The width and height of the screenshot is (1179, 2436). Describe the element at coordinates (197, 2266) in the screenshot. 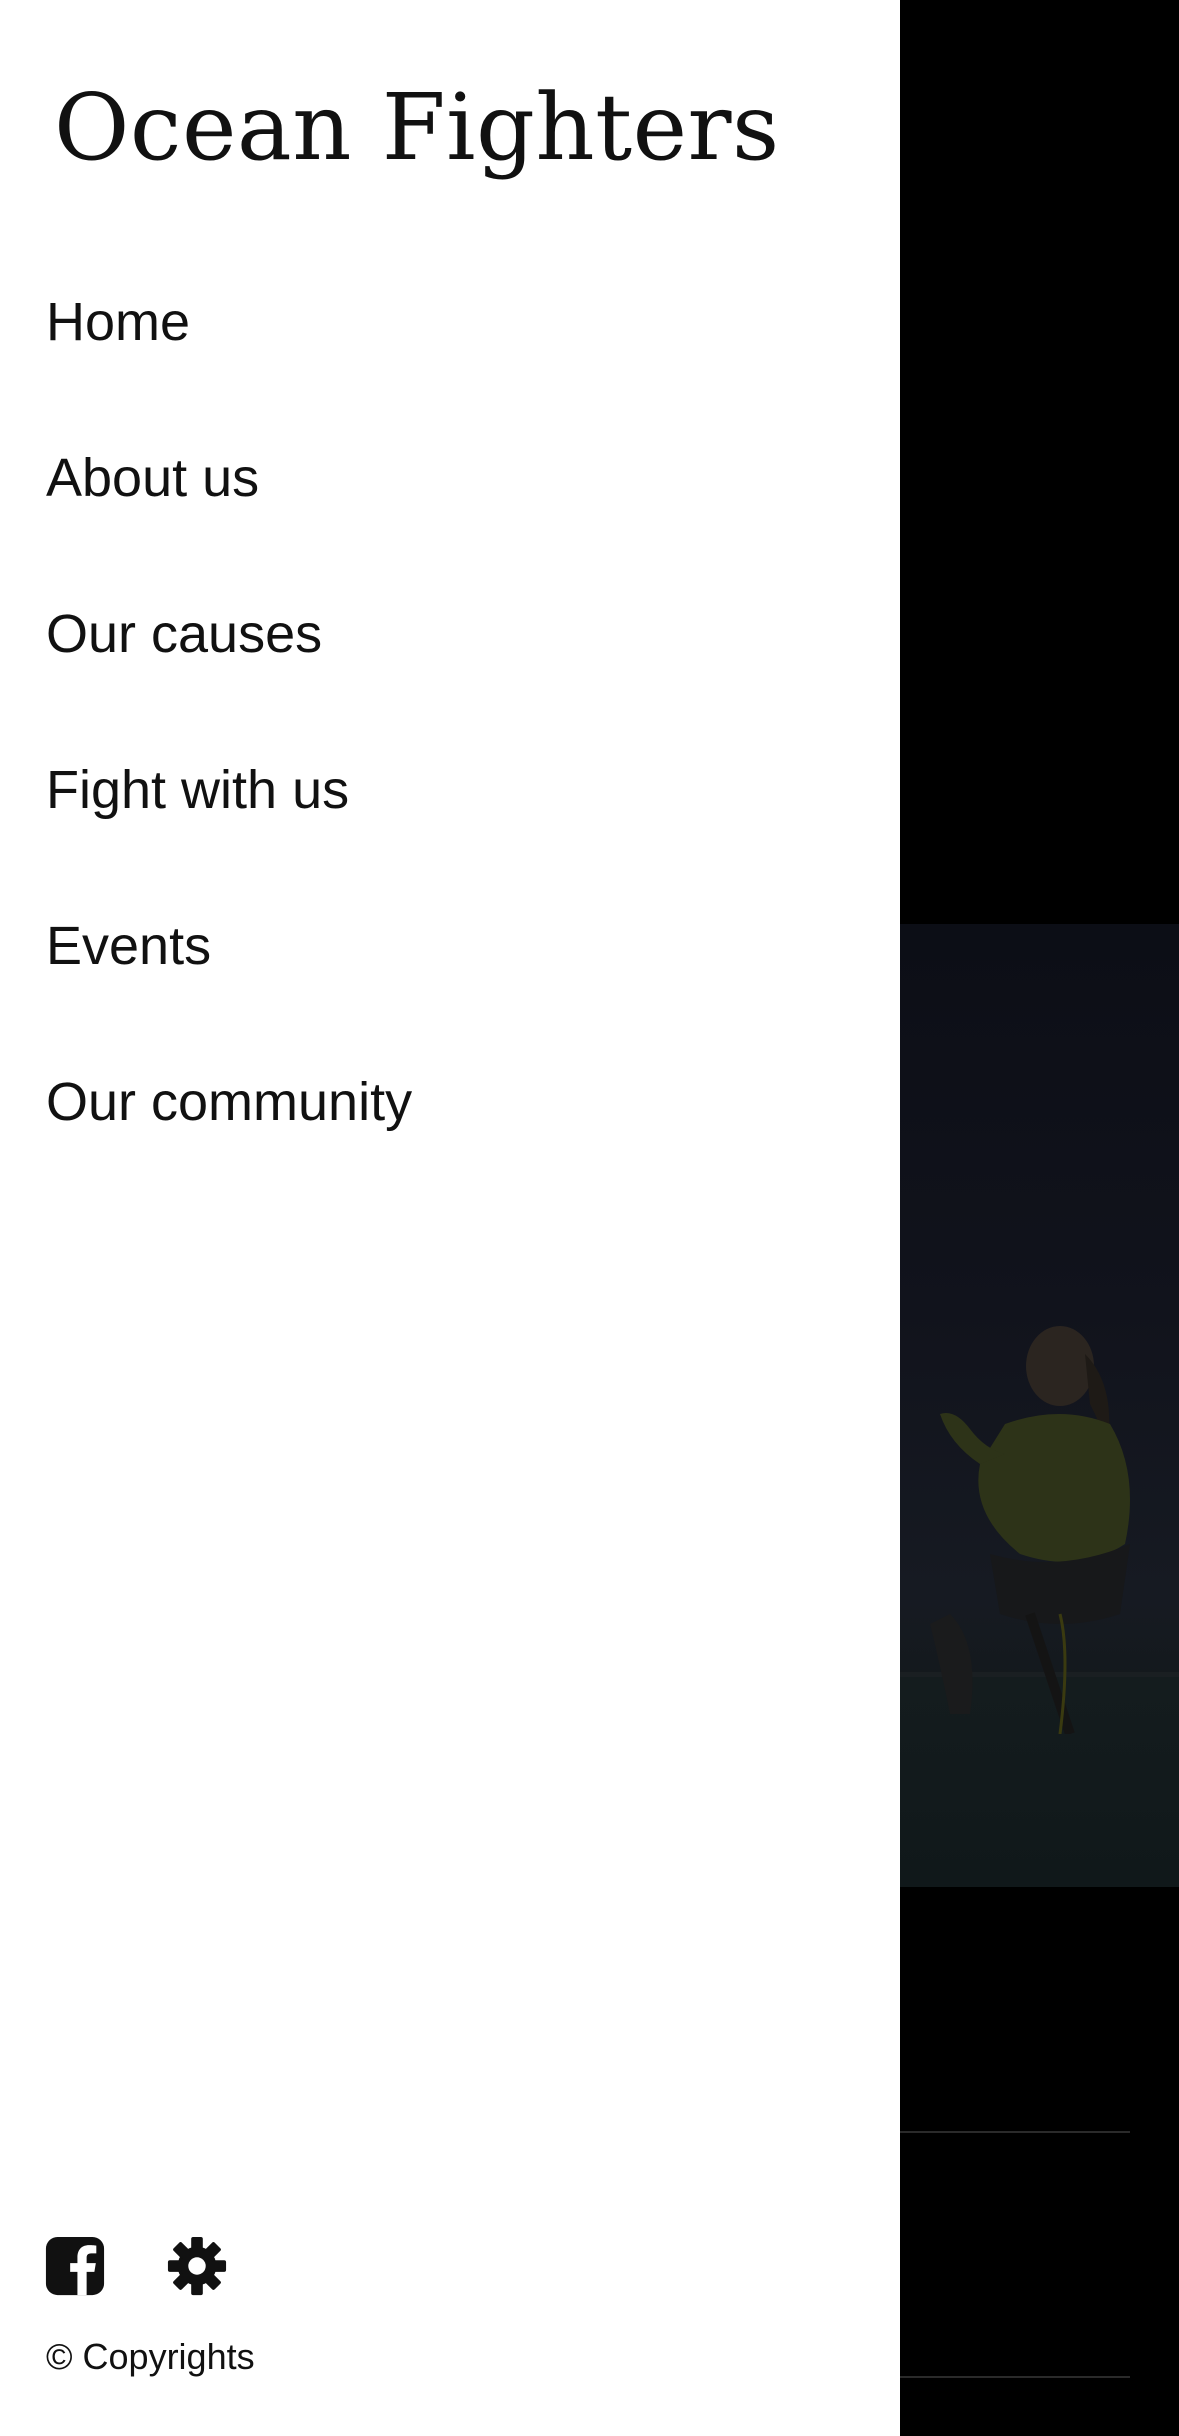

I see `gear-icon` at that location.